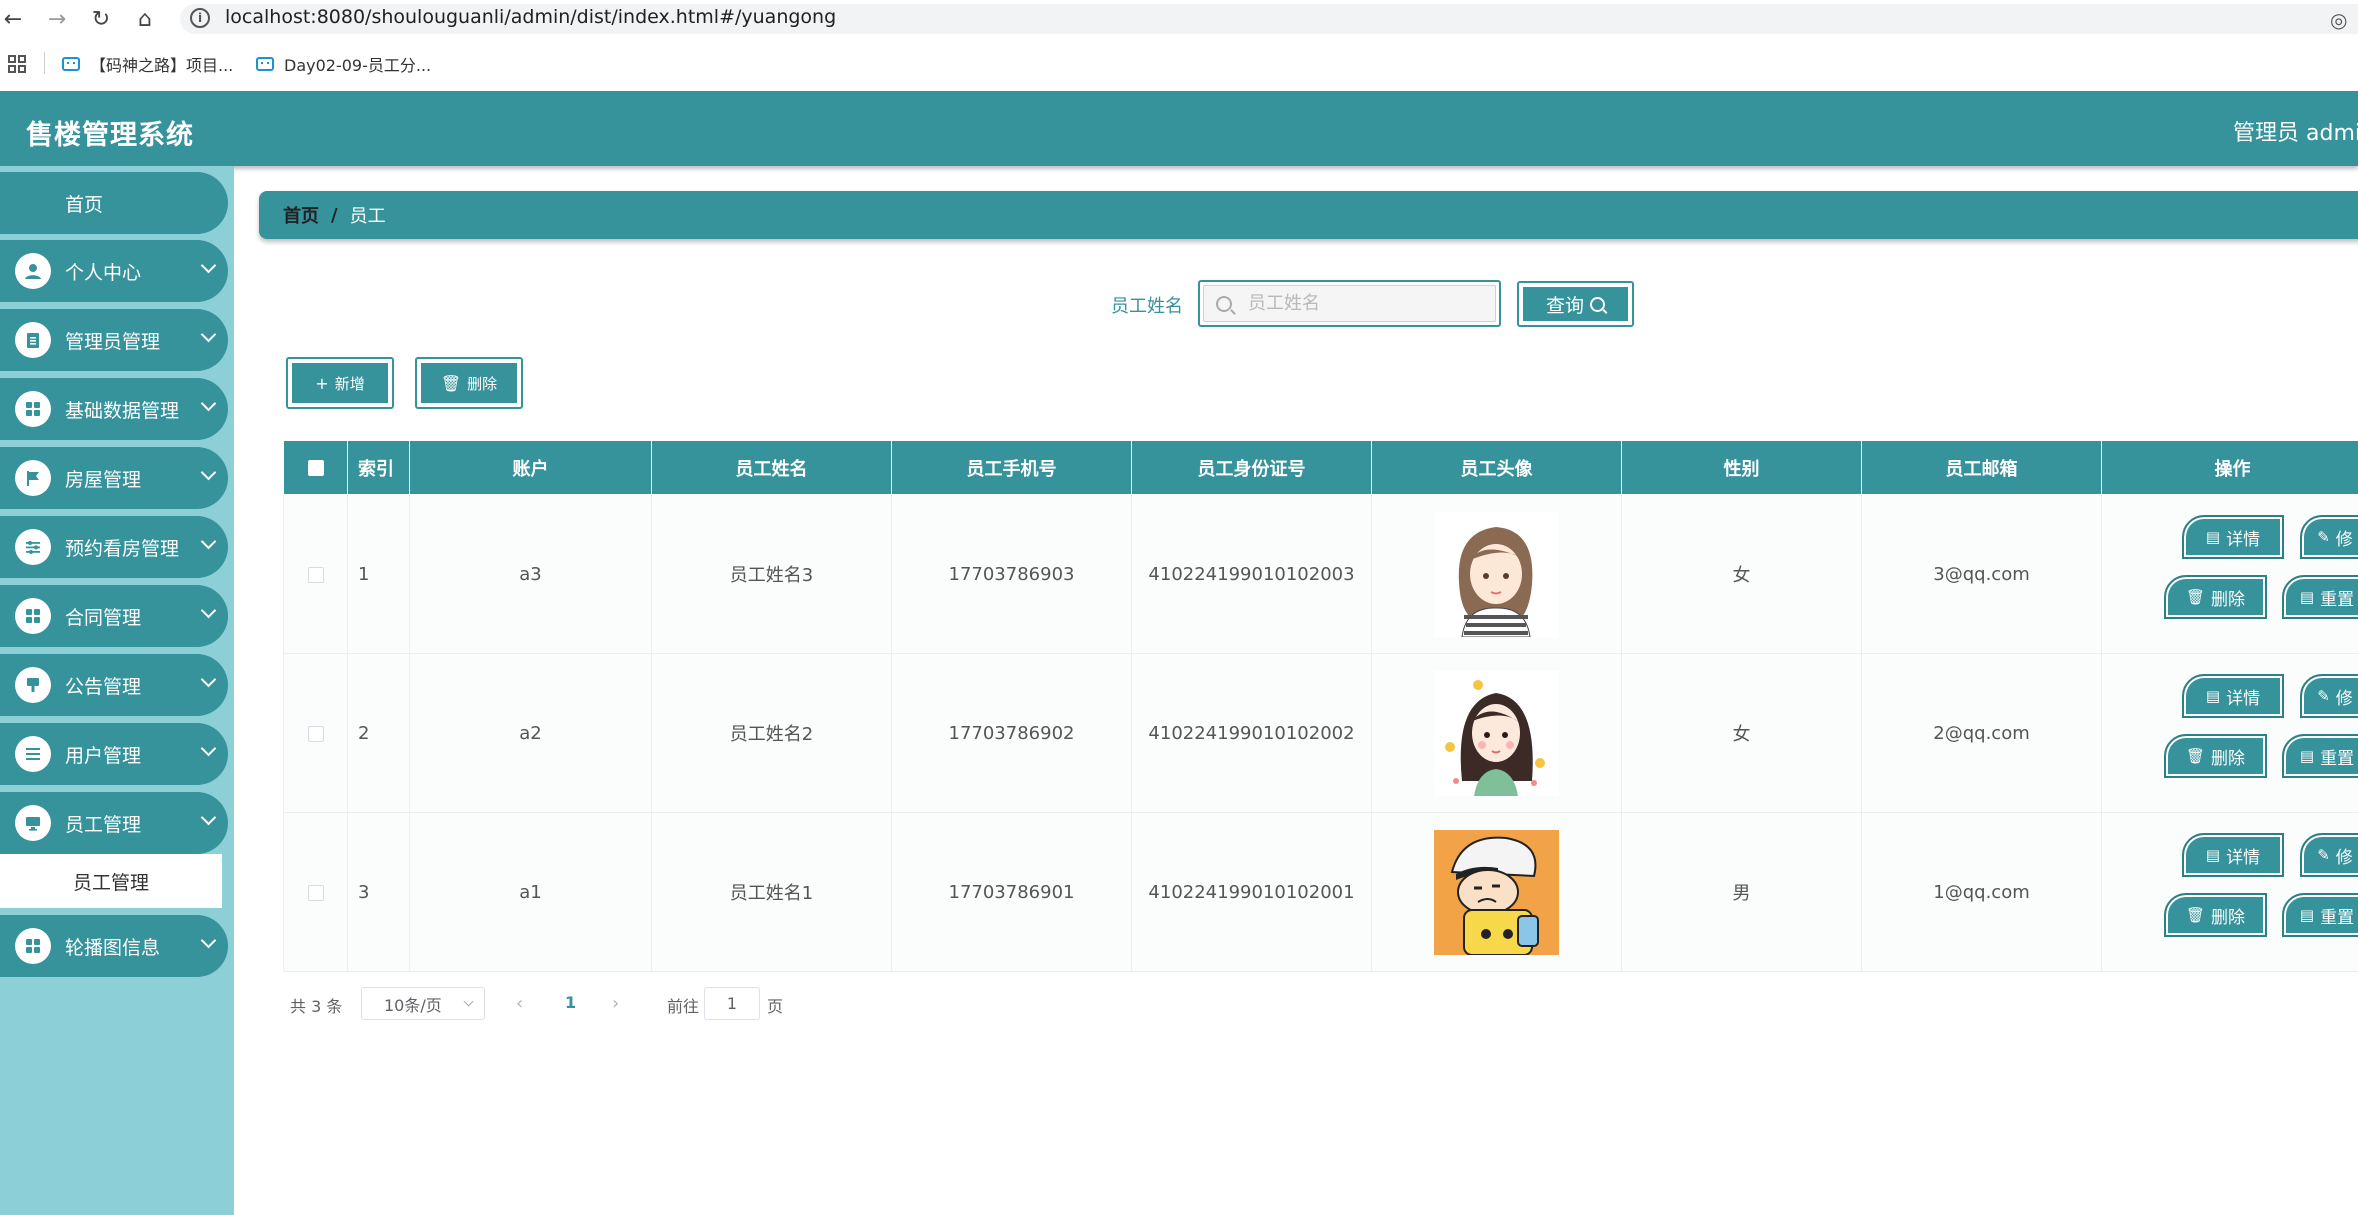 The width and height of the screenshot is (2358, 1215). Describe the element at coordinates (33, 685) in the screenshot. I see `brush-icon` at that location.